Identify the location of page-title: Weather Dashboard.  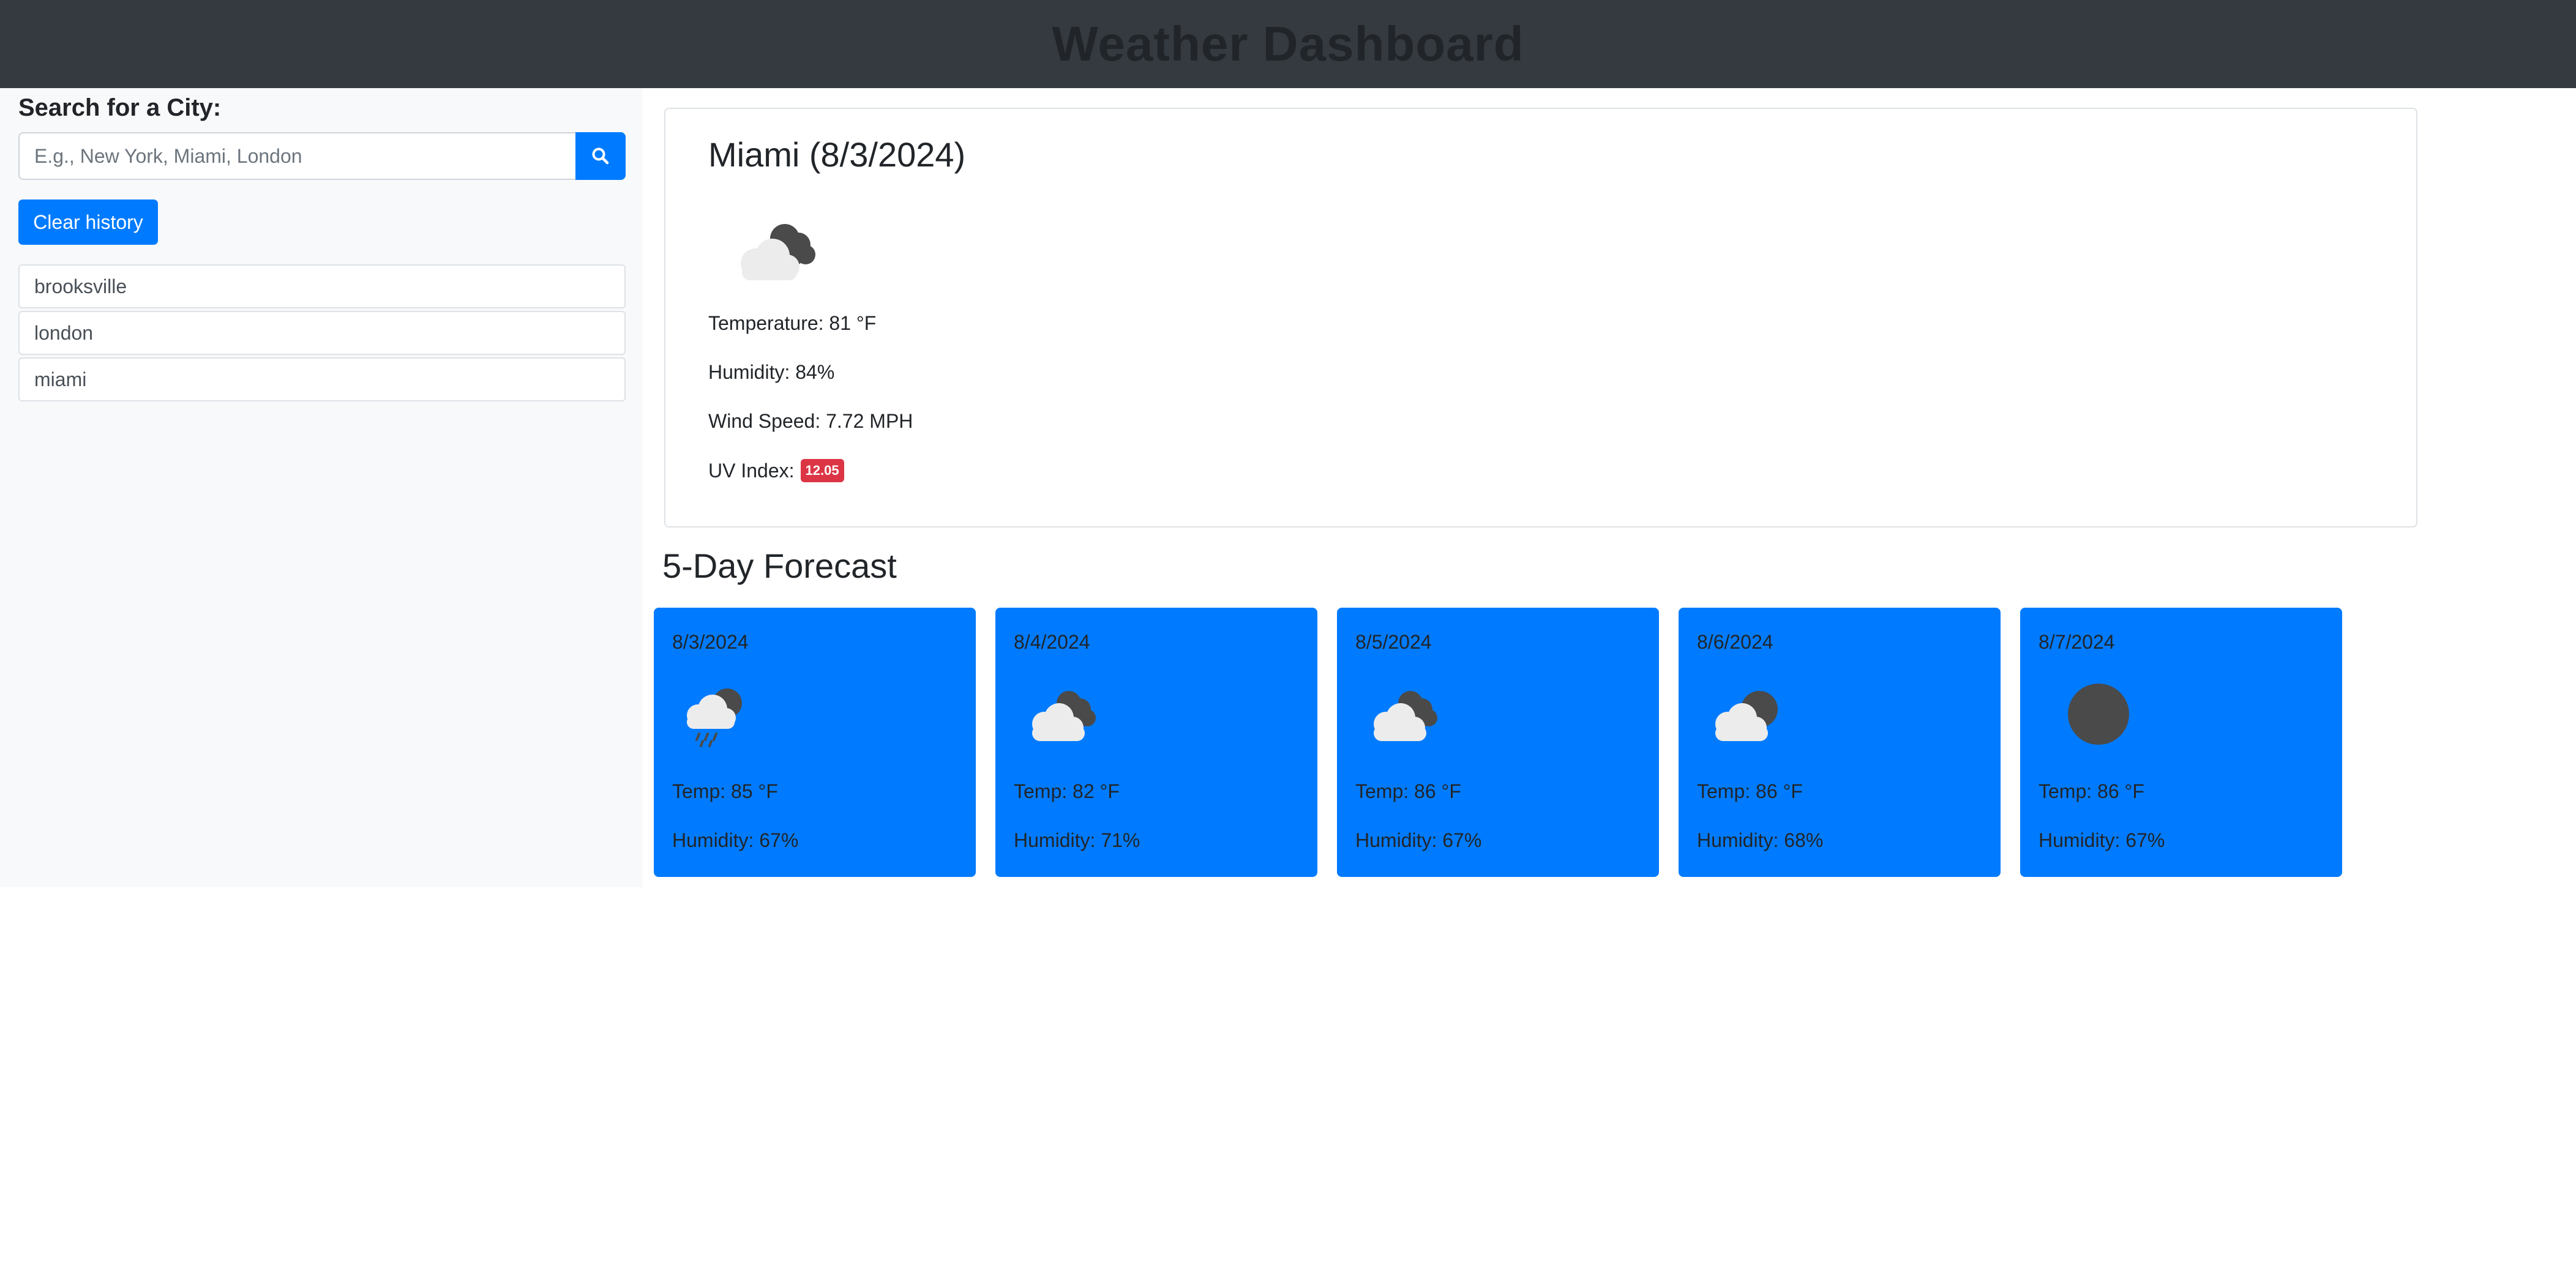
(1288, 44).